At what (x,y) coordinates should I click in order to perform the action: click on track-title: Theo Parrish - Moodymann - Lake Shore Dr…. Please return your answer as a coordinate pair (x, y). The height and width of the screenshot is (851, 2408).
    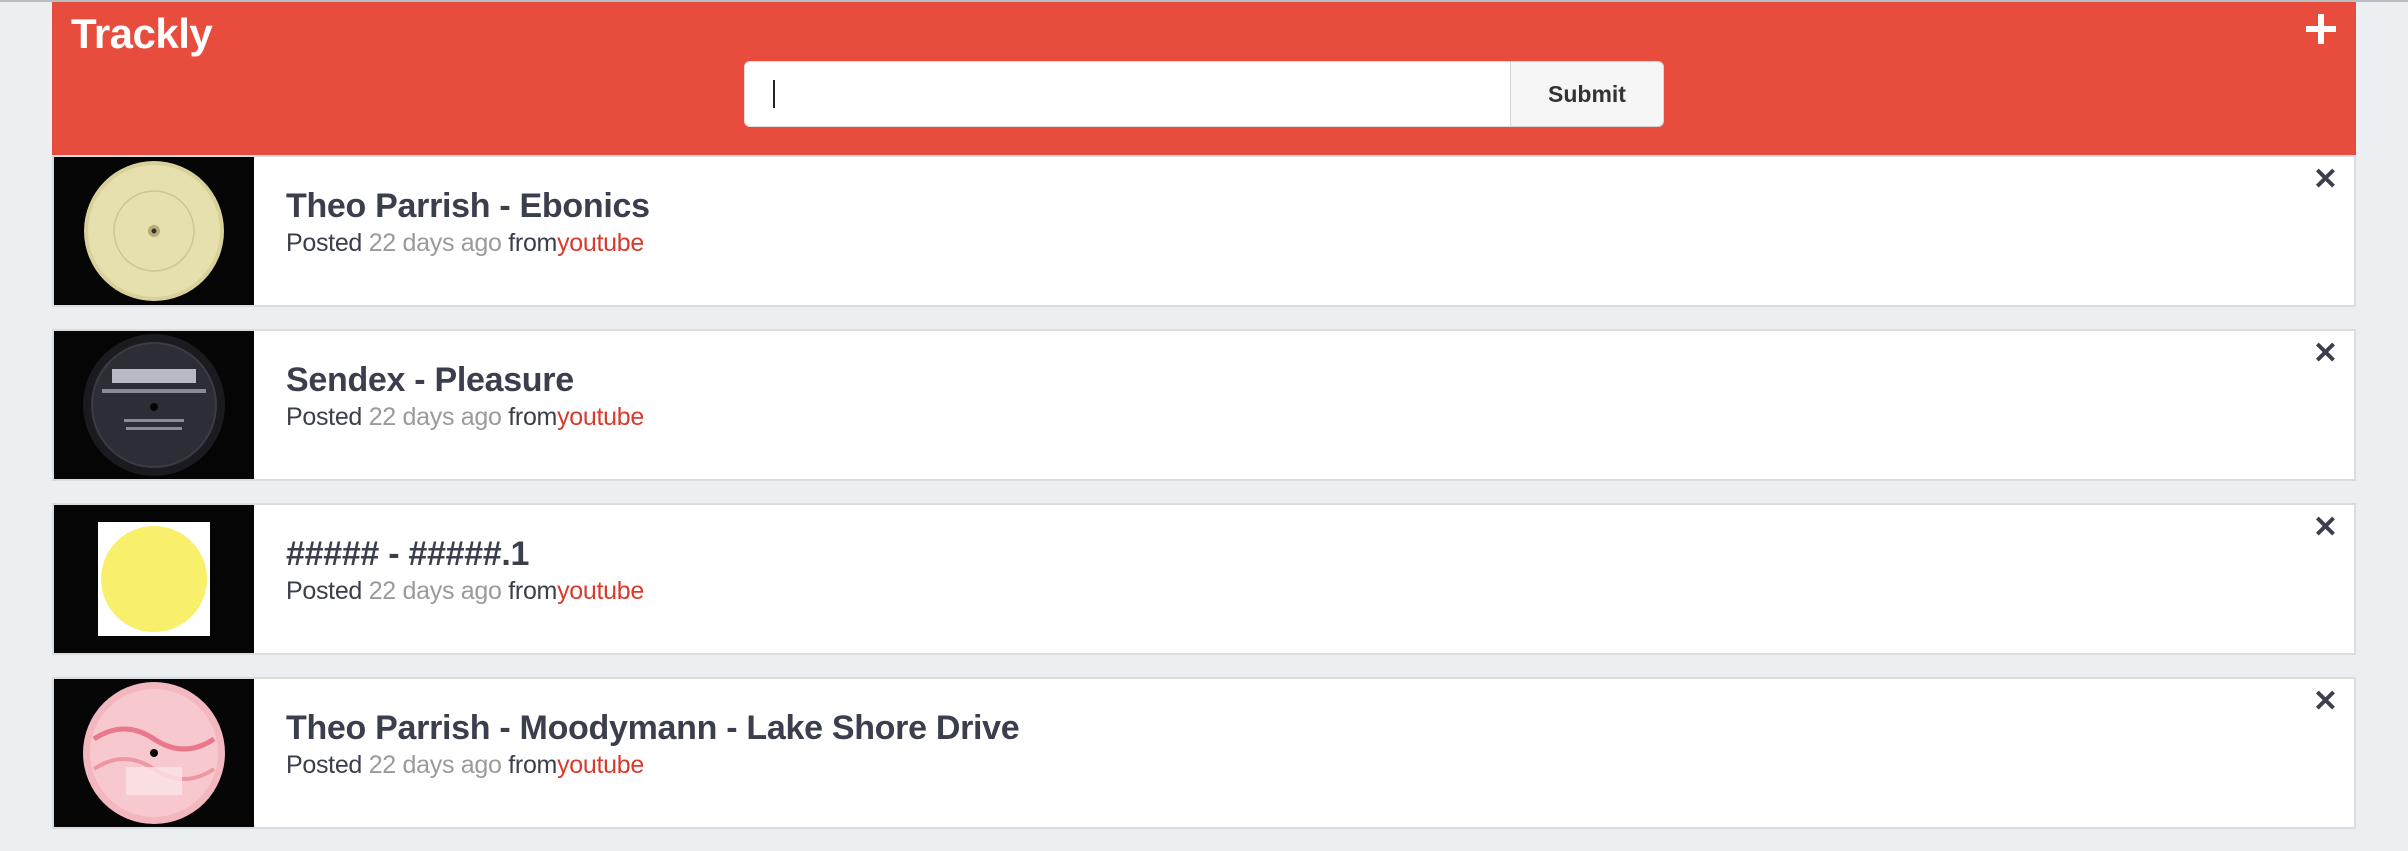
    Looking at the image, I should click on (653, 728).